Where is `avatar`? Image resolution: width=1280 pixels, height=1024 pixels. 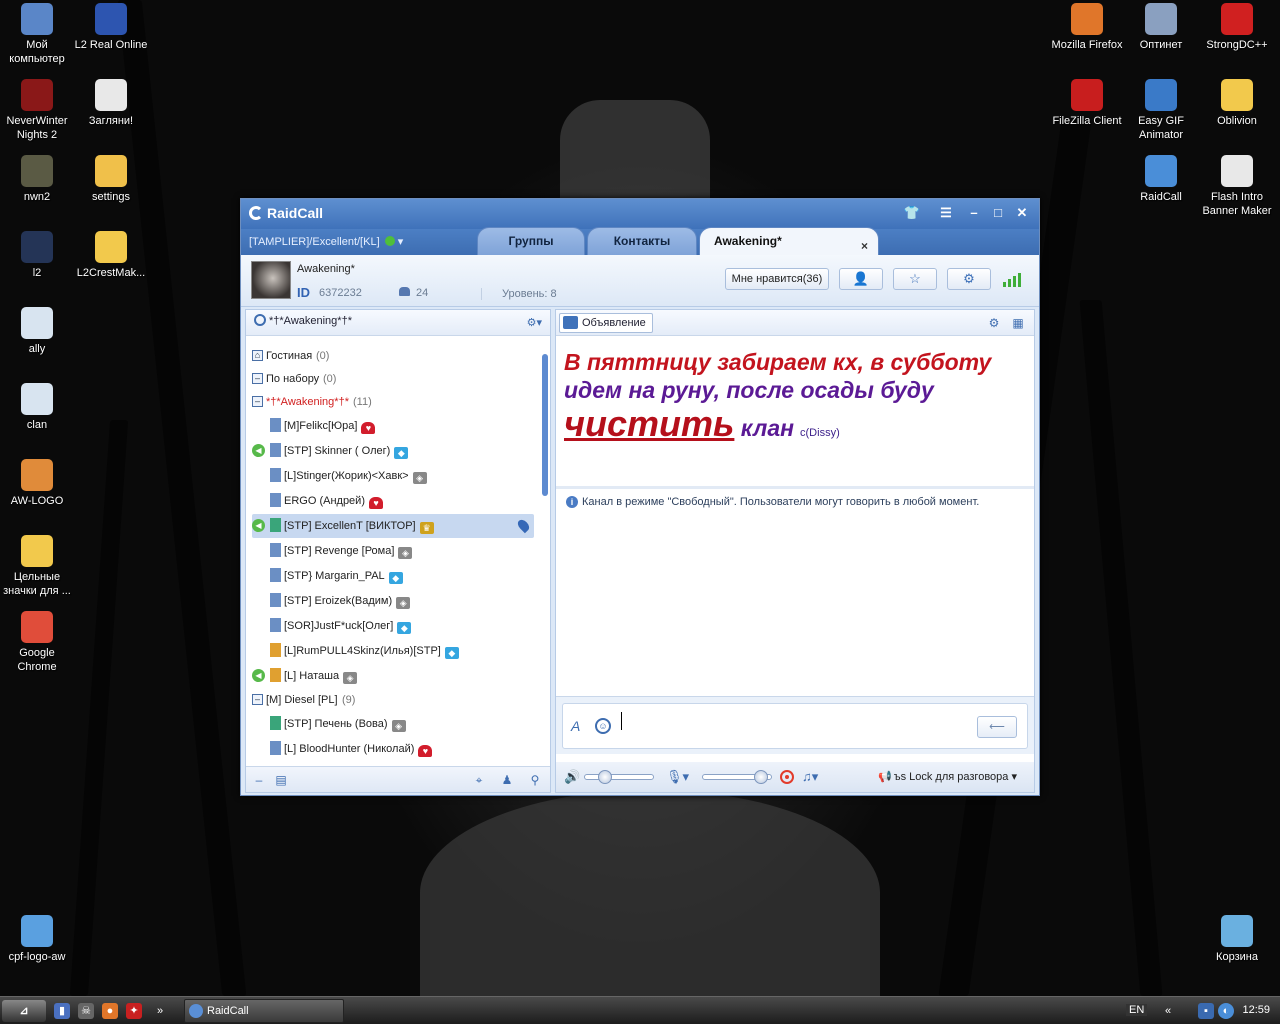 avatar is located at coordinates (271, 280).